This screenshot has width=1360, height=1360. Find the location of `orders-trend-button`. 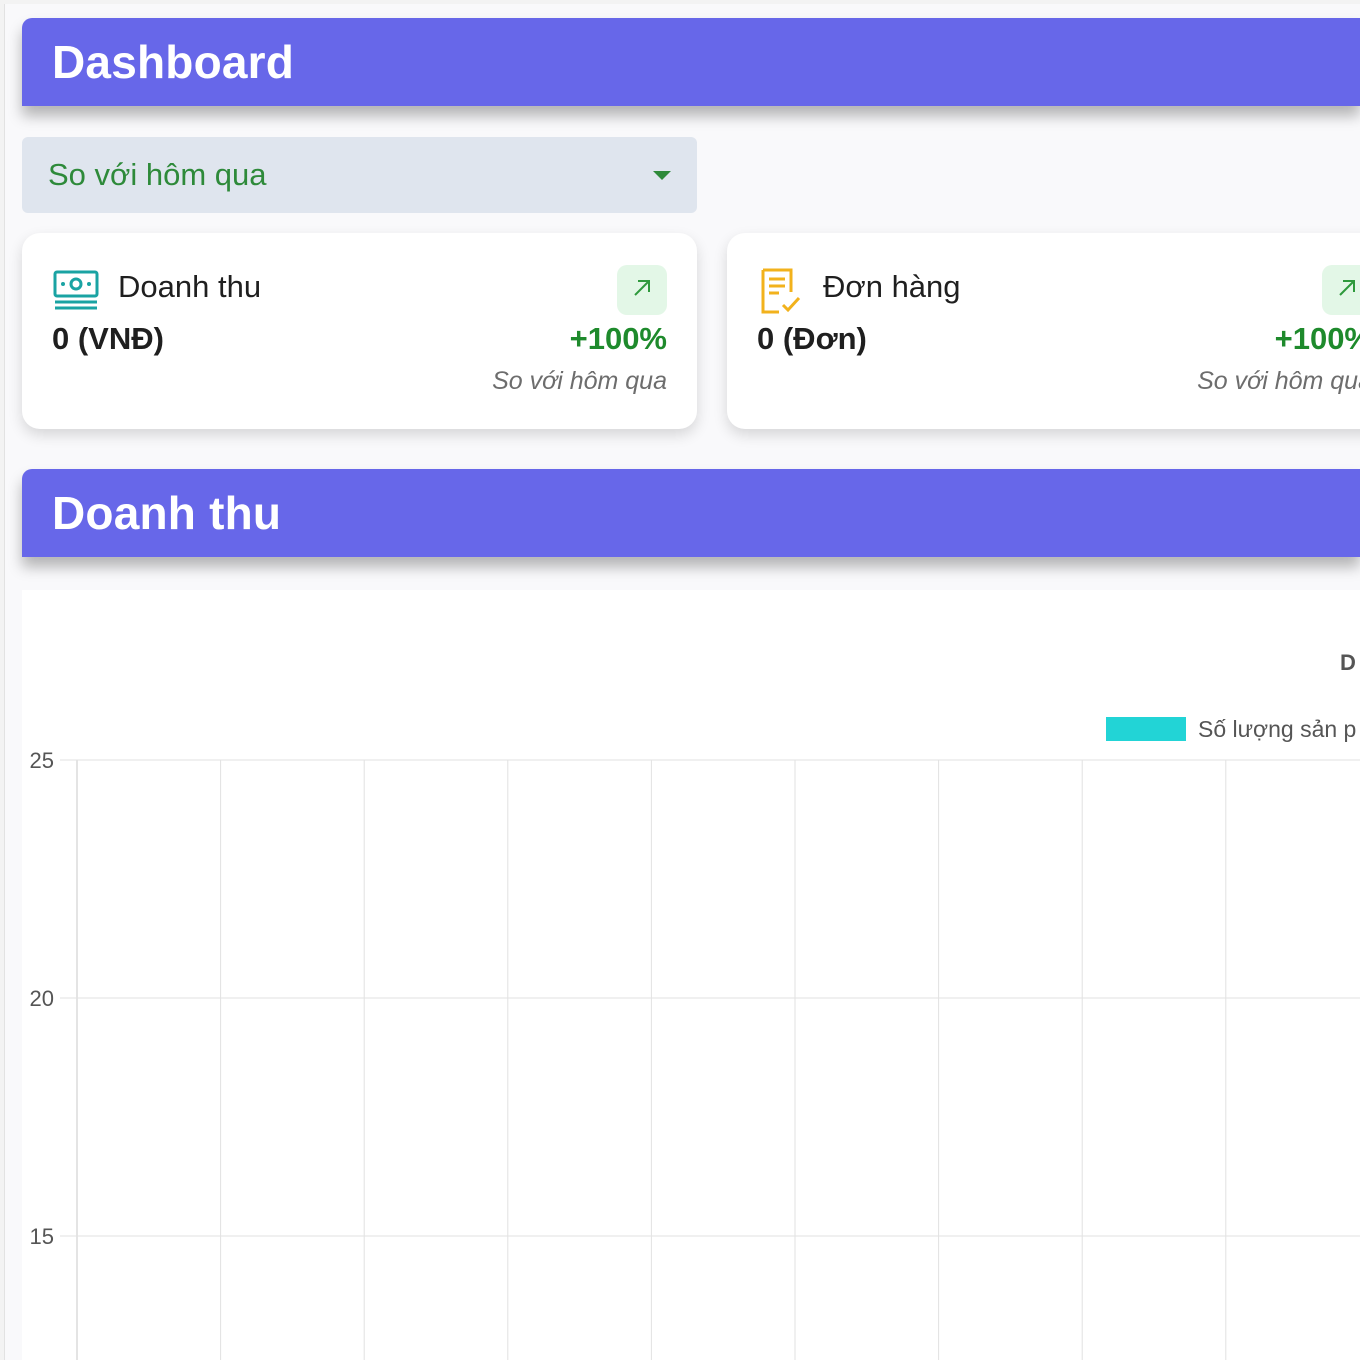

orders-trend-button is located at coordinates (1341, 290).